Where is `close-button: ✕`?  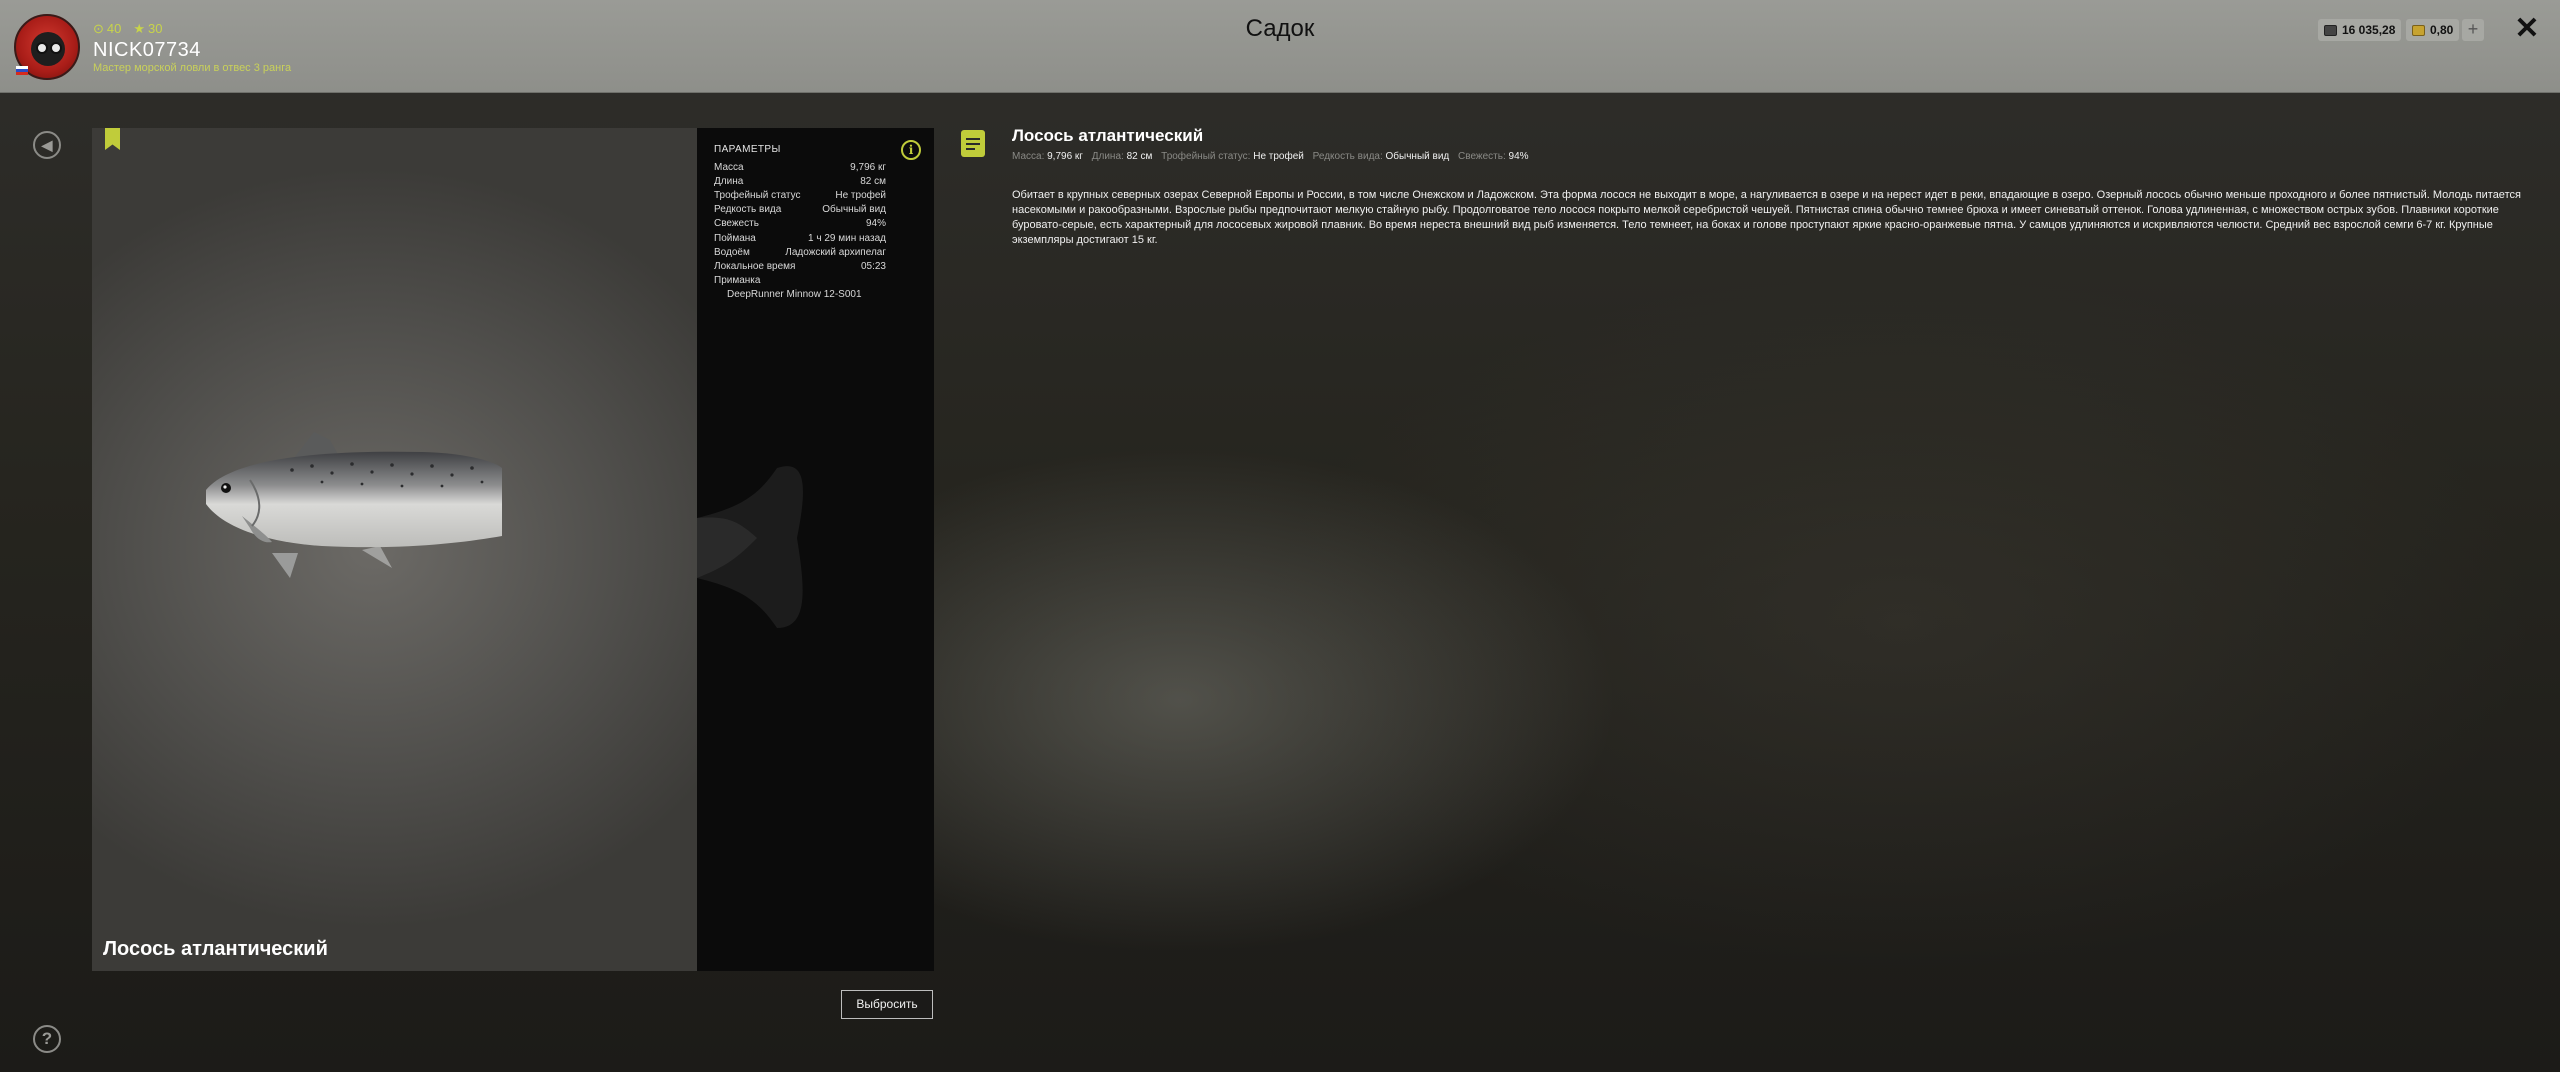
close-button: ✕ is located at coordinates (2527, 29).